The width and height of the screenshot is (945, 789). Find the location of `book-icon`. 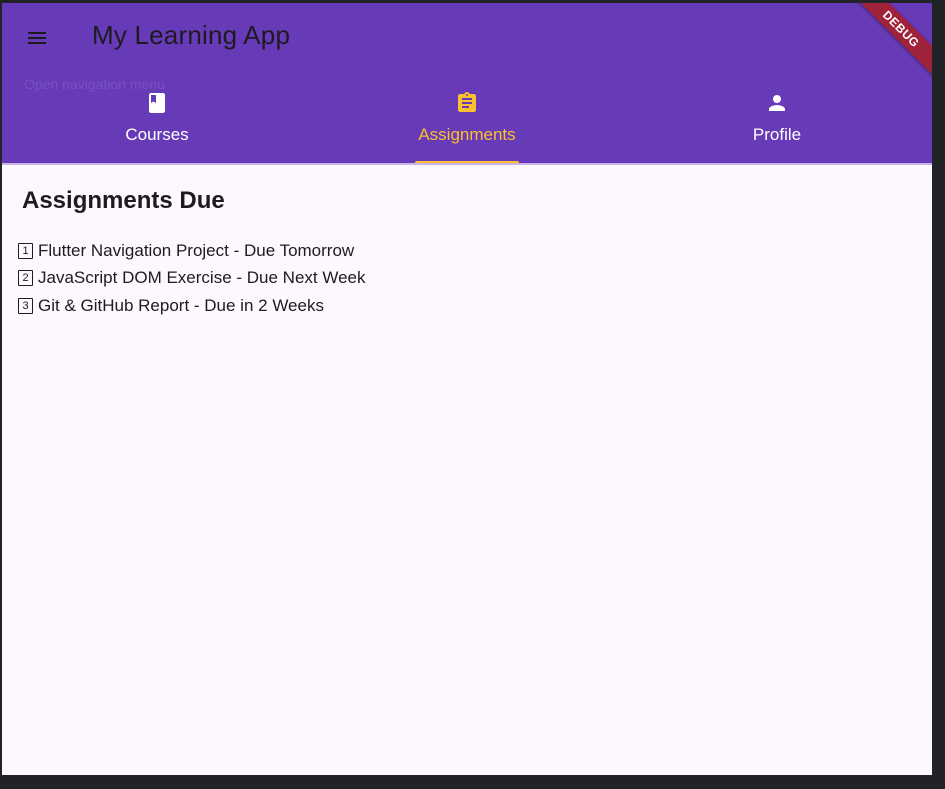

book-icon is located at coordinates (157, 103).